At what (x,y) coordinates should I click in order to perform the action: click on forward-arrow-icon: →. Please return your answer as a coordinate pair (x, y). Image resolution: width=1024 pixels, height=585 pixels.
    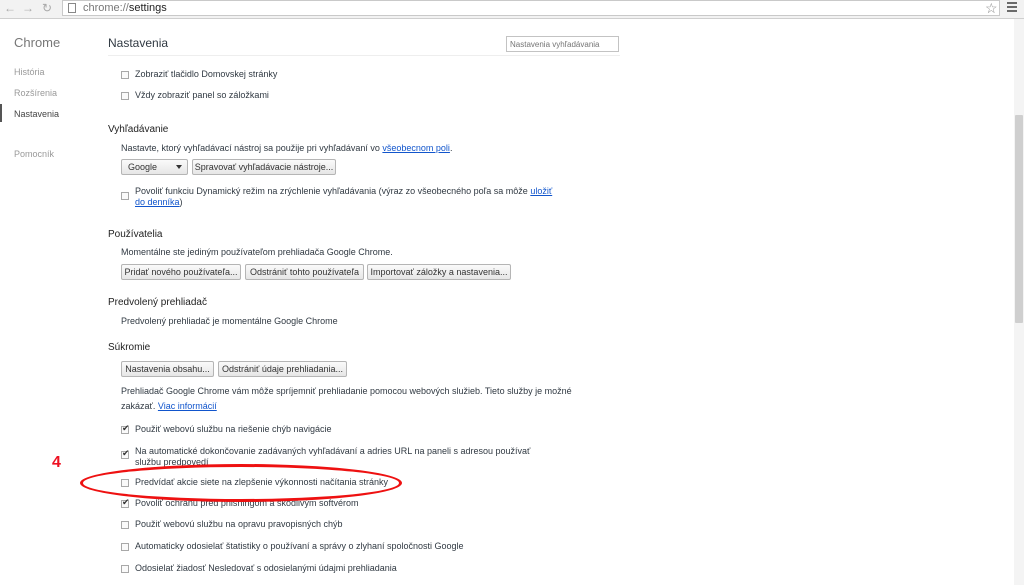
    Looking at the image, I should click on (28, 8).